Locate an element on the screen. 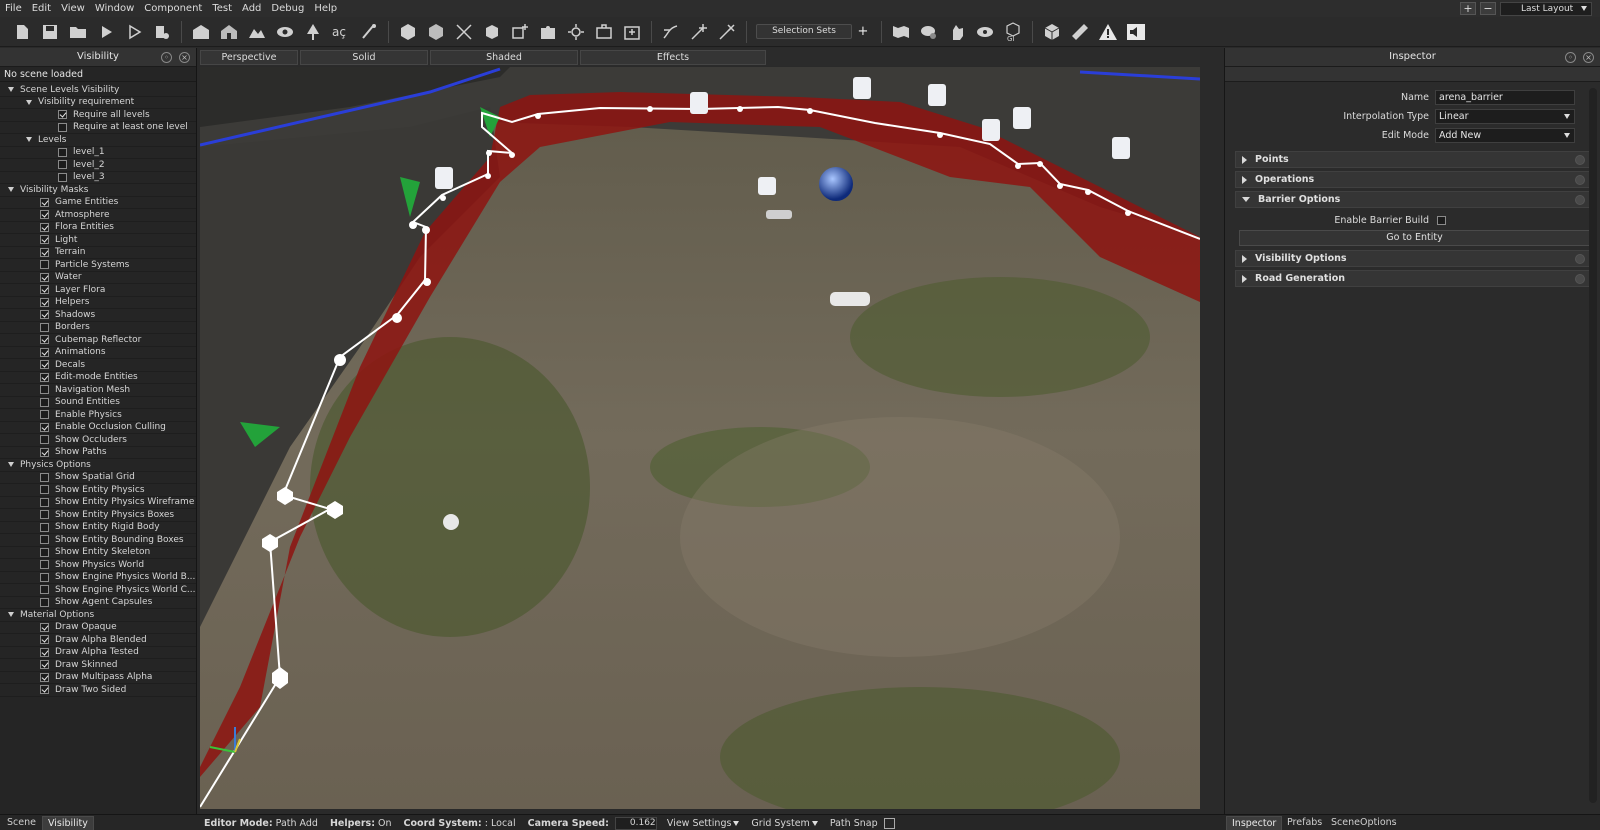  ruler-tool is located at coordinates (1080, 32).